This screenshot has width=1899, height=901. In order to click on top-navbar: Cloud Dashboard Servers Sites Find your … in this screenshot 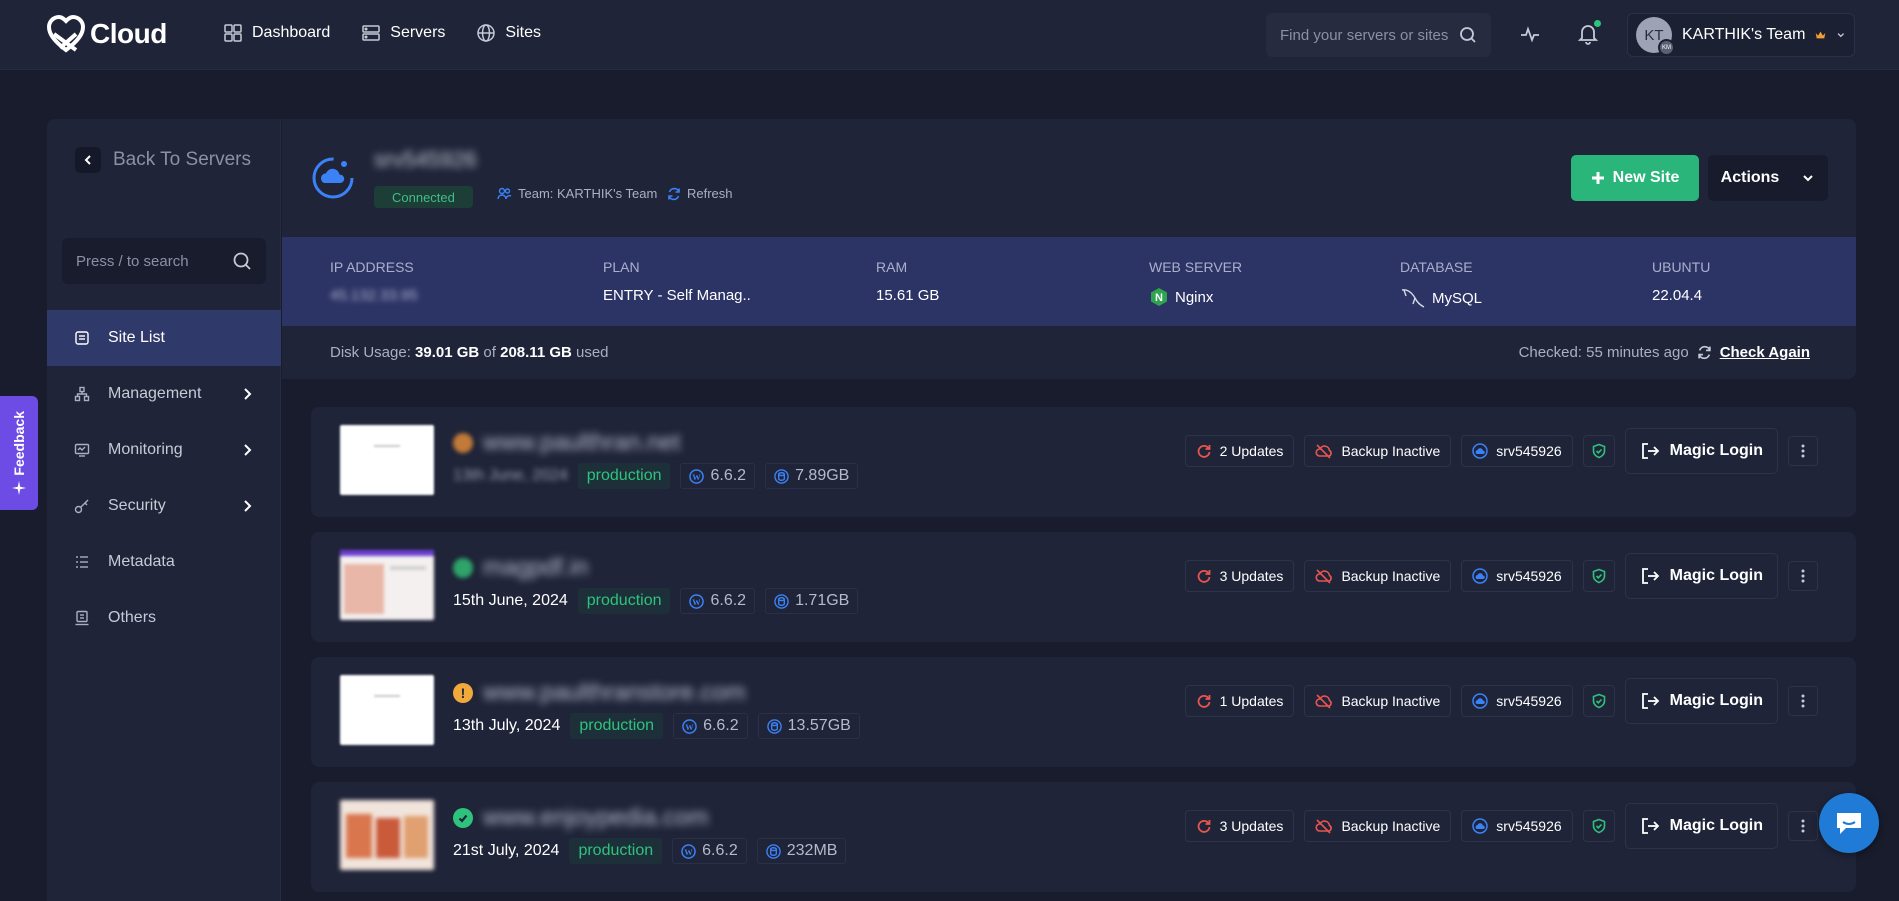, I will do `click(949, 35)`.